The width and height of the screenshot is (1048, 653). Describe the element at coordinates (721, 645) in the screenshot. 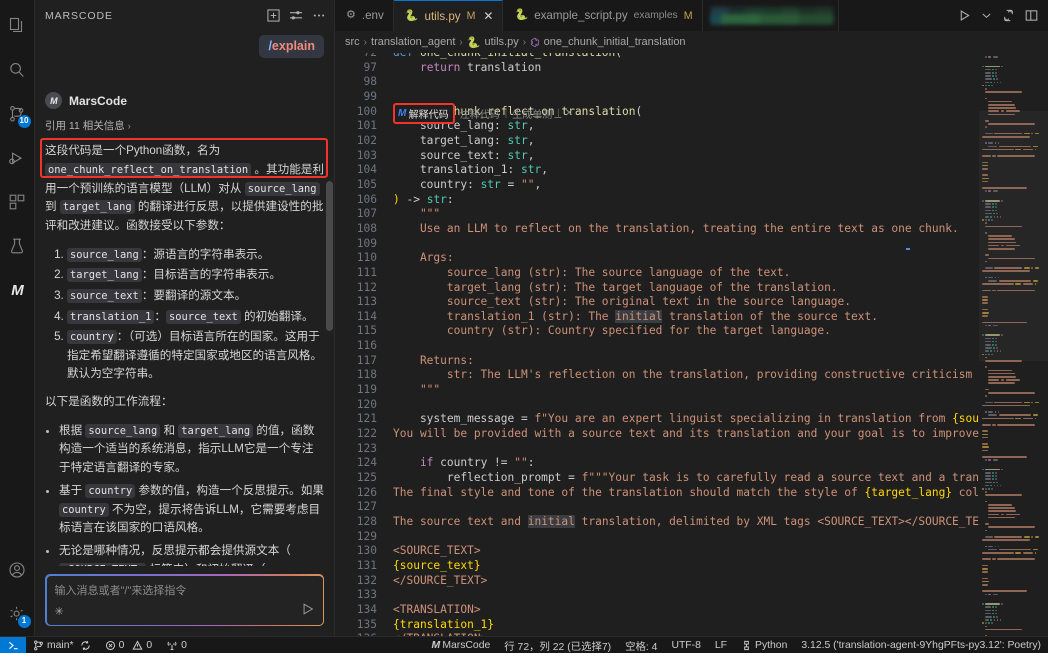

I see `status-eol: LF` at that location.